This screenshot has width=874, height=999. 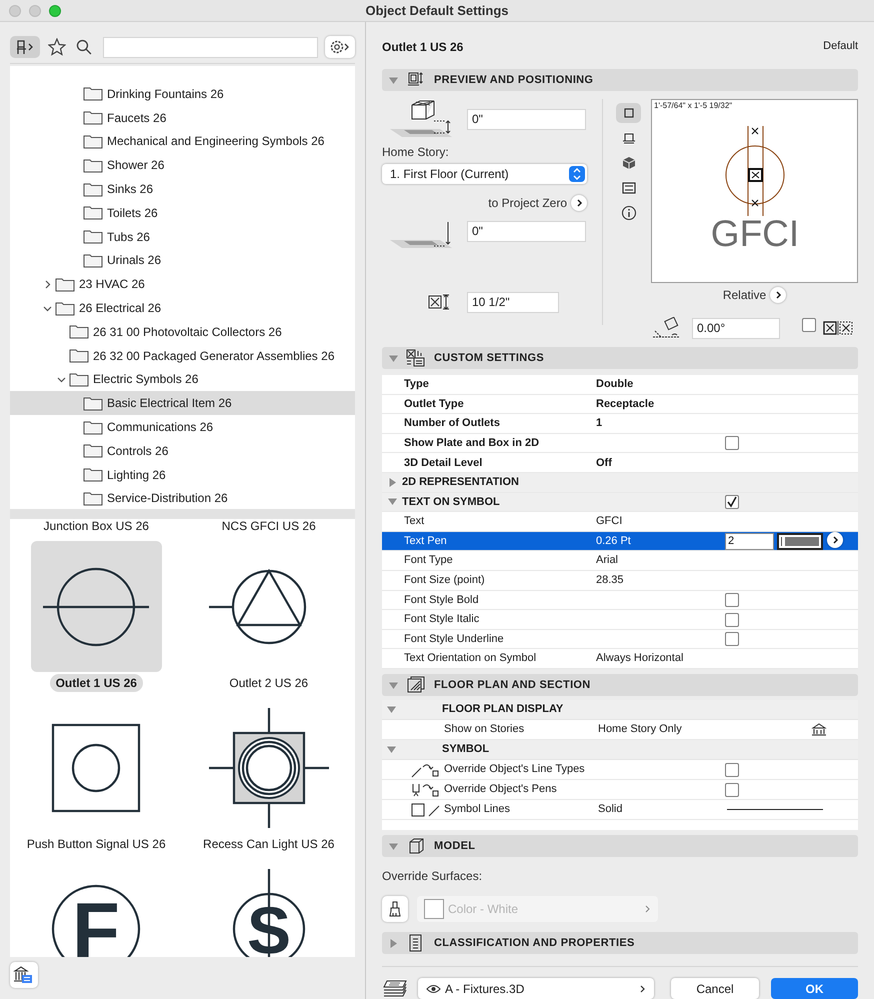 What do you see at coordinates (620, 620) in the screenshot?
I see `property-row: Font Style Italic` at bounding box center [620, 620].